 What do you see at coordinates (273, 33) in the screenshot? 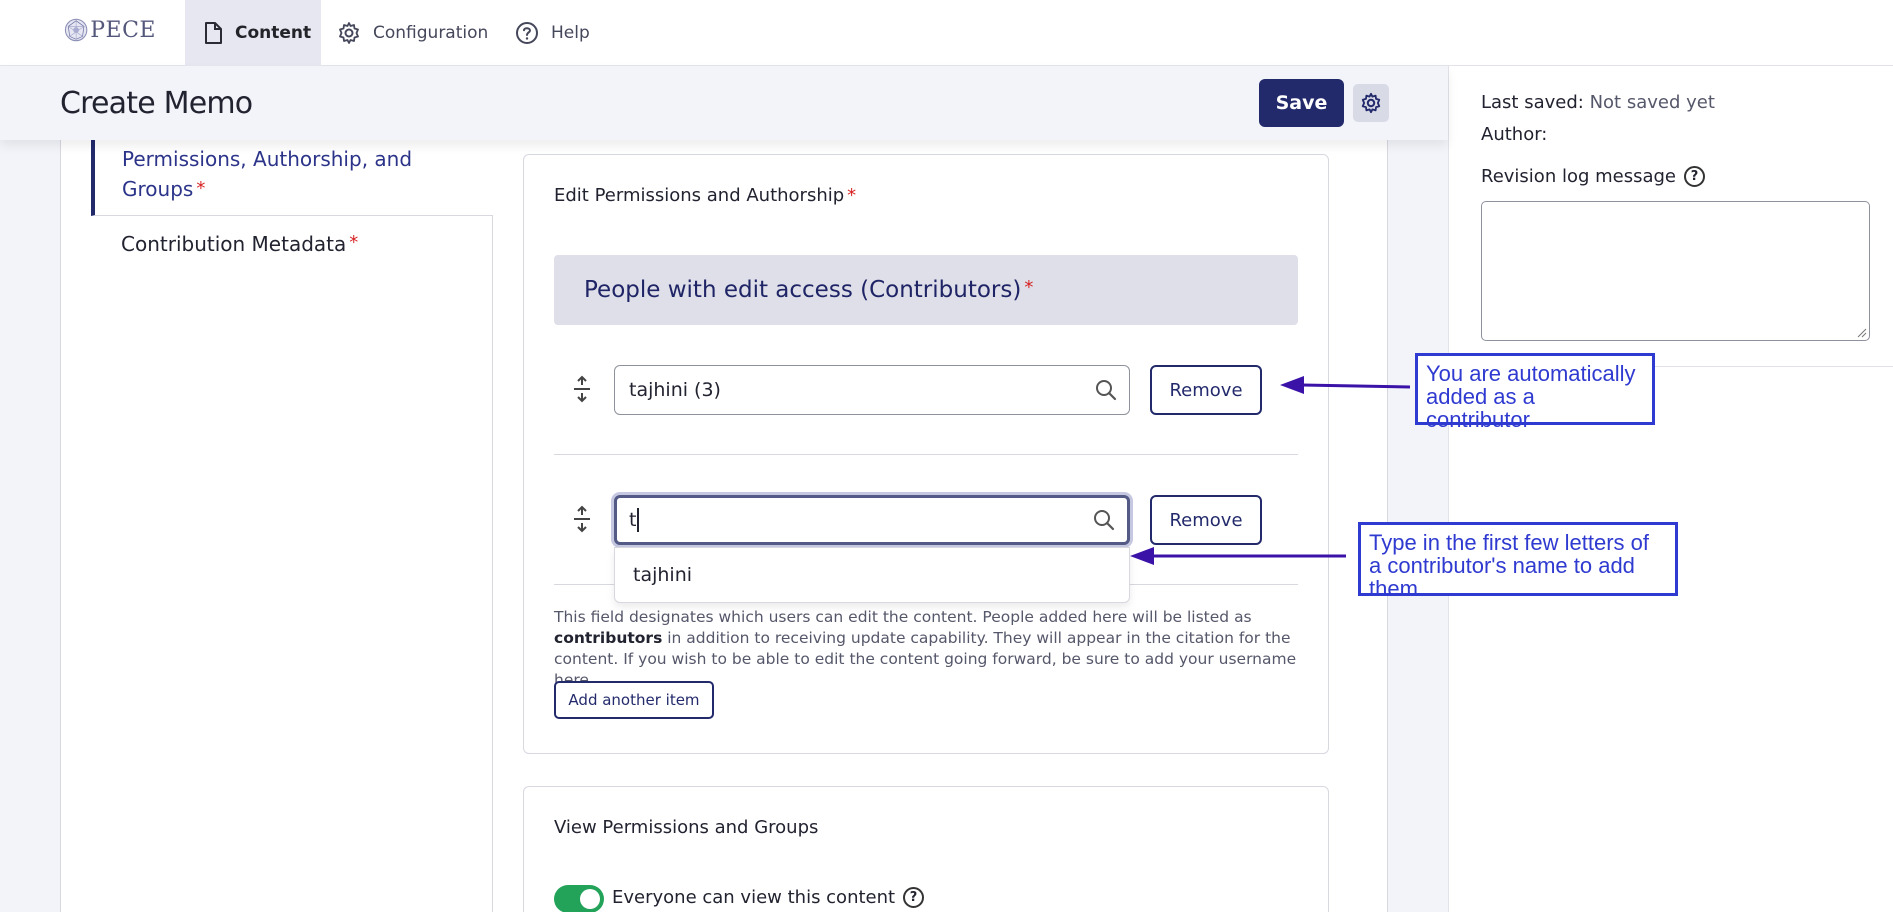
I see `nav-tab-label: Content` at bounding box center [273, 33].